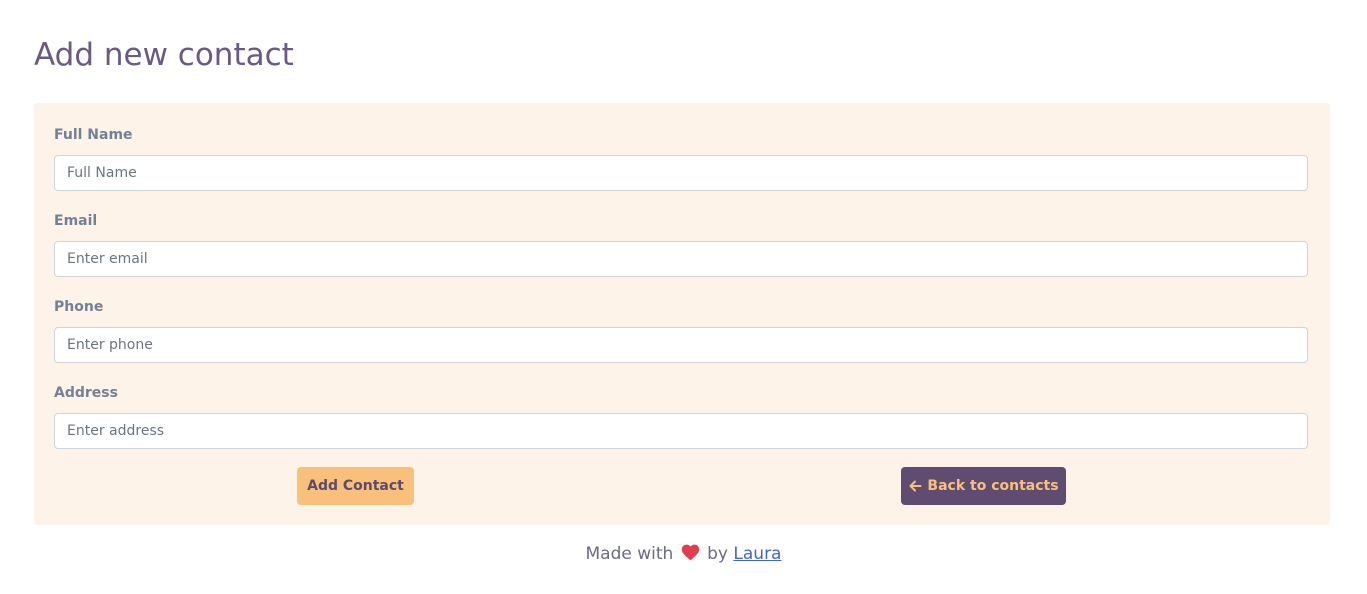  I want to click on author-link: Laura, so click(757, 554).